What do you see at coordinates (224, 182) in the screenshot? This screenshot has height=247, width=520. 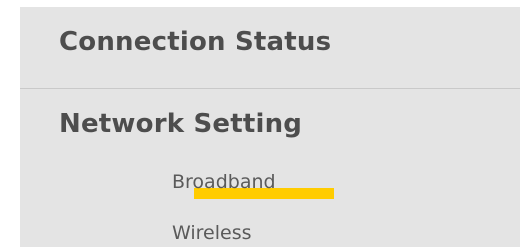 I see `submenu-item-broadband: Broadband` at bounding box center [224, 182].